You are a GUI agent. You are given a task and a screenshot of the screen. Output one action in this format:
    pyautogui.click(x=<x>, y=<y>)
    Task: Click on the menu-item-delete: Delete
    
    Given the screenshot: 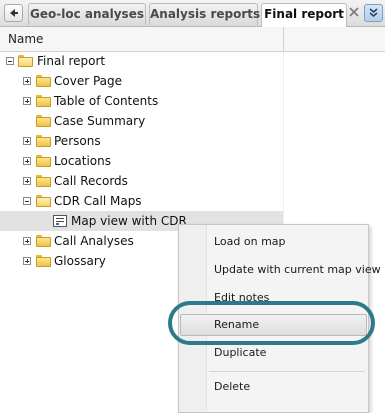 What is the action you would take?
    pyautogui.click(x=273, y=387)
    